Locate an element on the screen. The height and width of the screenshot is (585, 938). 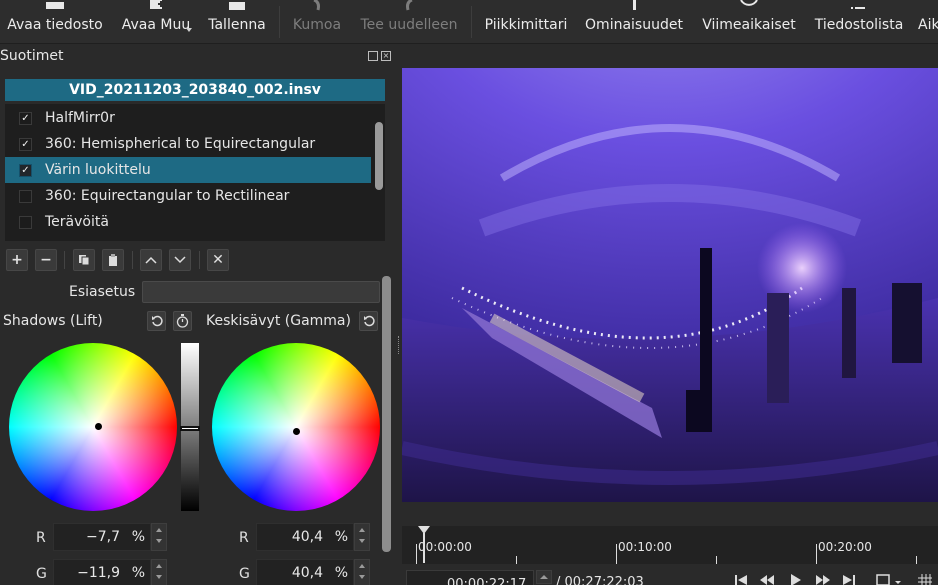
midtones-label: Keskisävyt (Gamma) is located at coordinates (278, 321).